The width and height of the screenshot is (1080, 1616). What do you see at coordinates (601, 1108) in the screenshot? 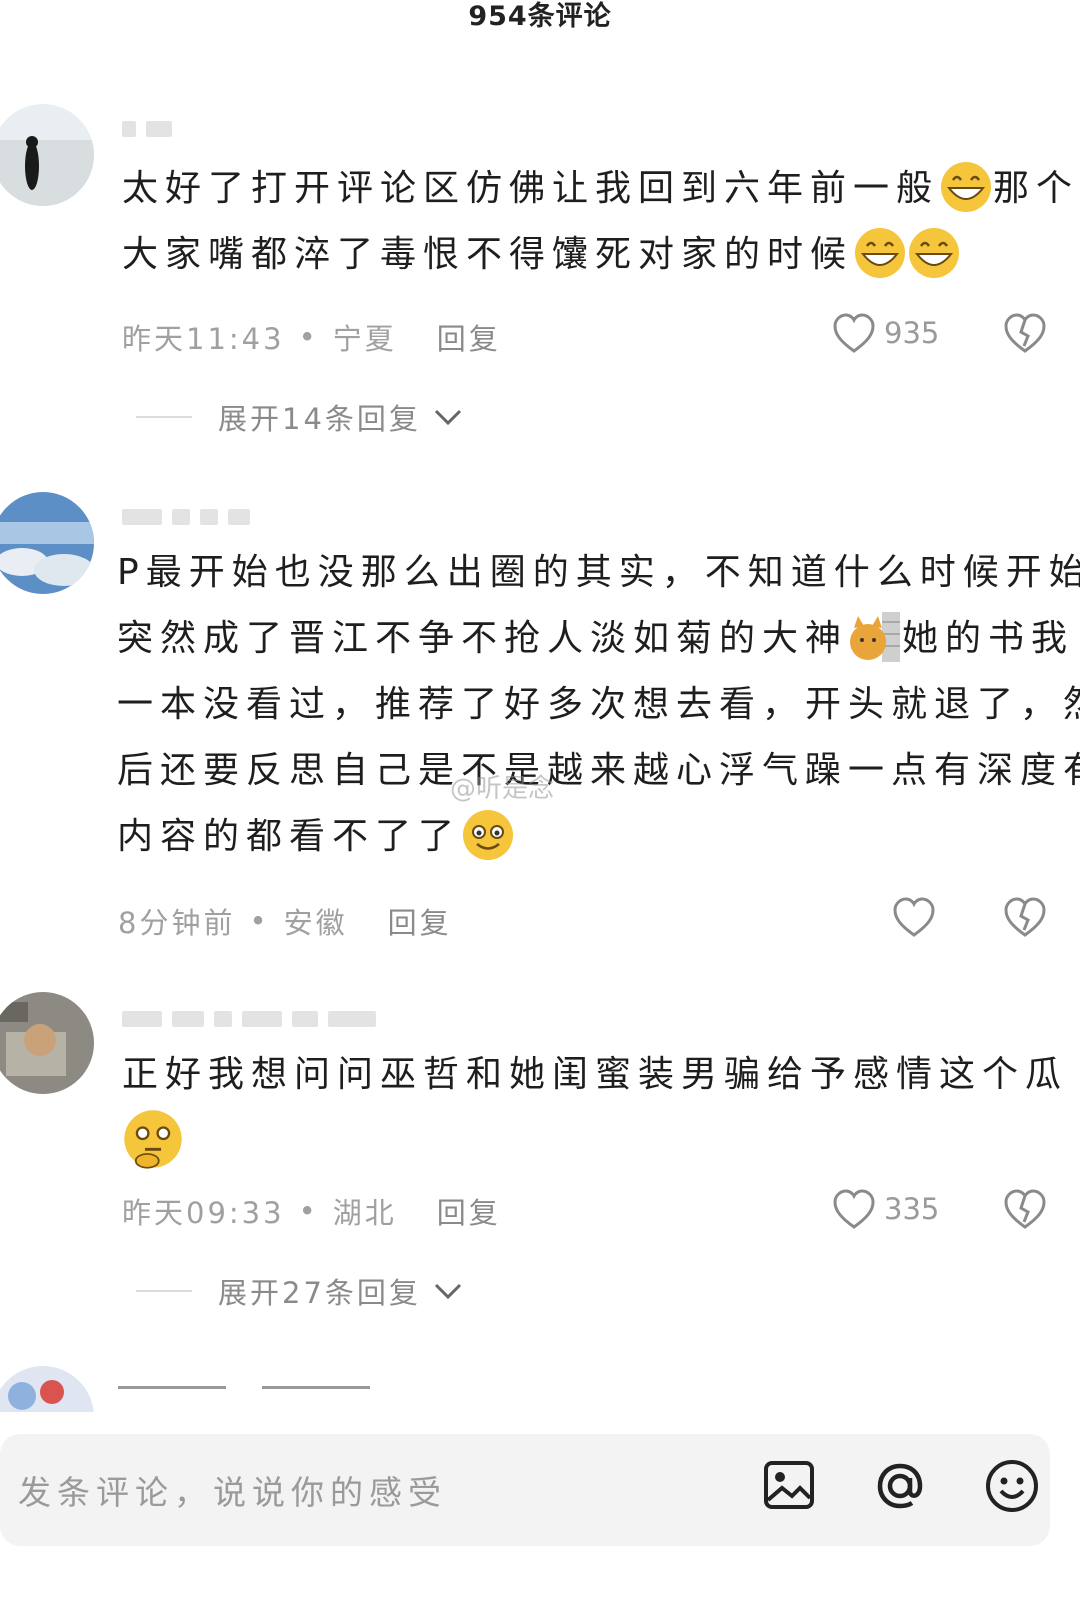
I see `comment-text: 正好我想问问巫哲和她闺蜜装男骗给予感情这个瓜` at bounding box center [601, 1108].